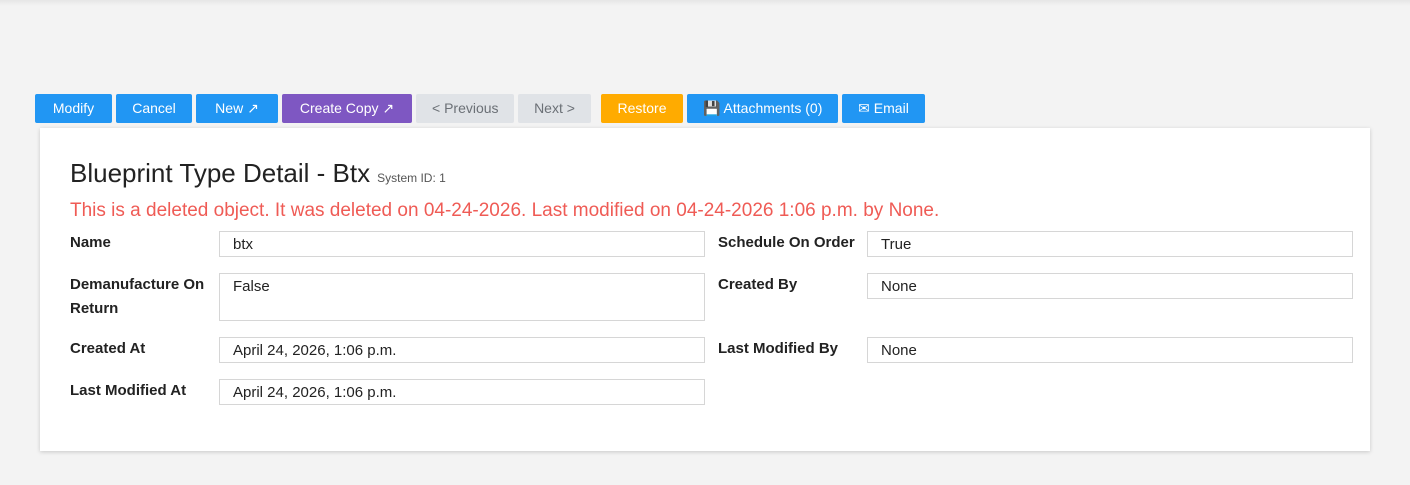 This screenshot has height=485, width=1410. I want to click on last-modified-at-label: Last Modified At, so click(128, 390).